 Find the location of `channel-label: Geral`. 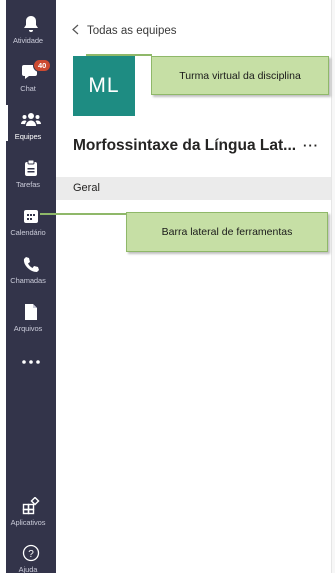

channel-label: Geral is located at coordinates (86, 188).